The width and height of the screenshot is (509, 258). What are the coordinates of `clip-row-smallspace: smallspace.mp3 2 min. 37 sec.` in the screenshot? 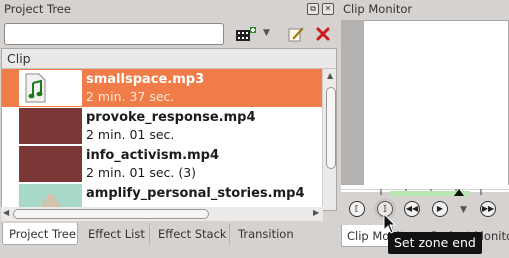 It's located at (162, 88).